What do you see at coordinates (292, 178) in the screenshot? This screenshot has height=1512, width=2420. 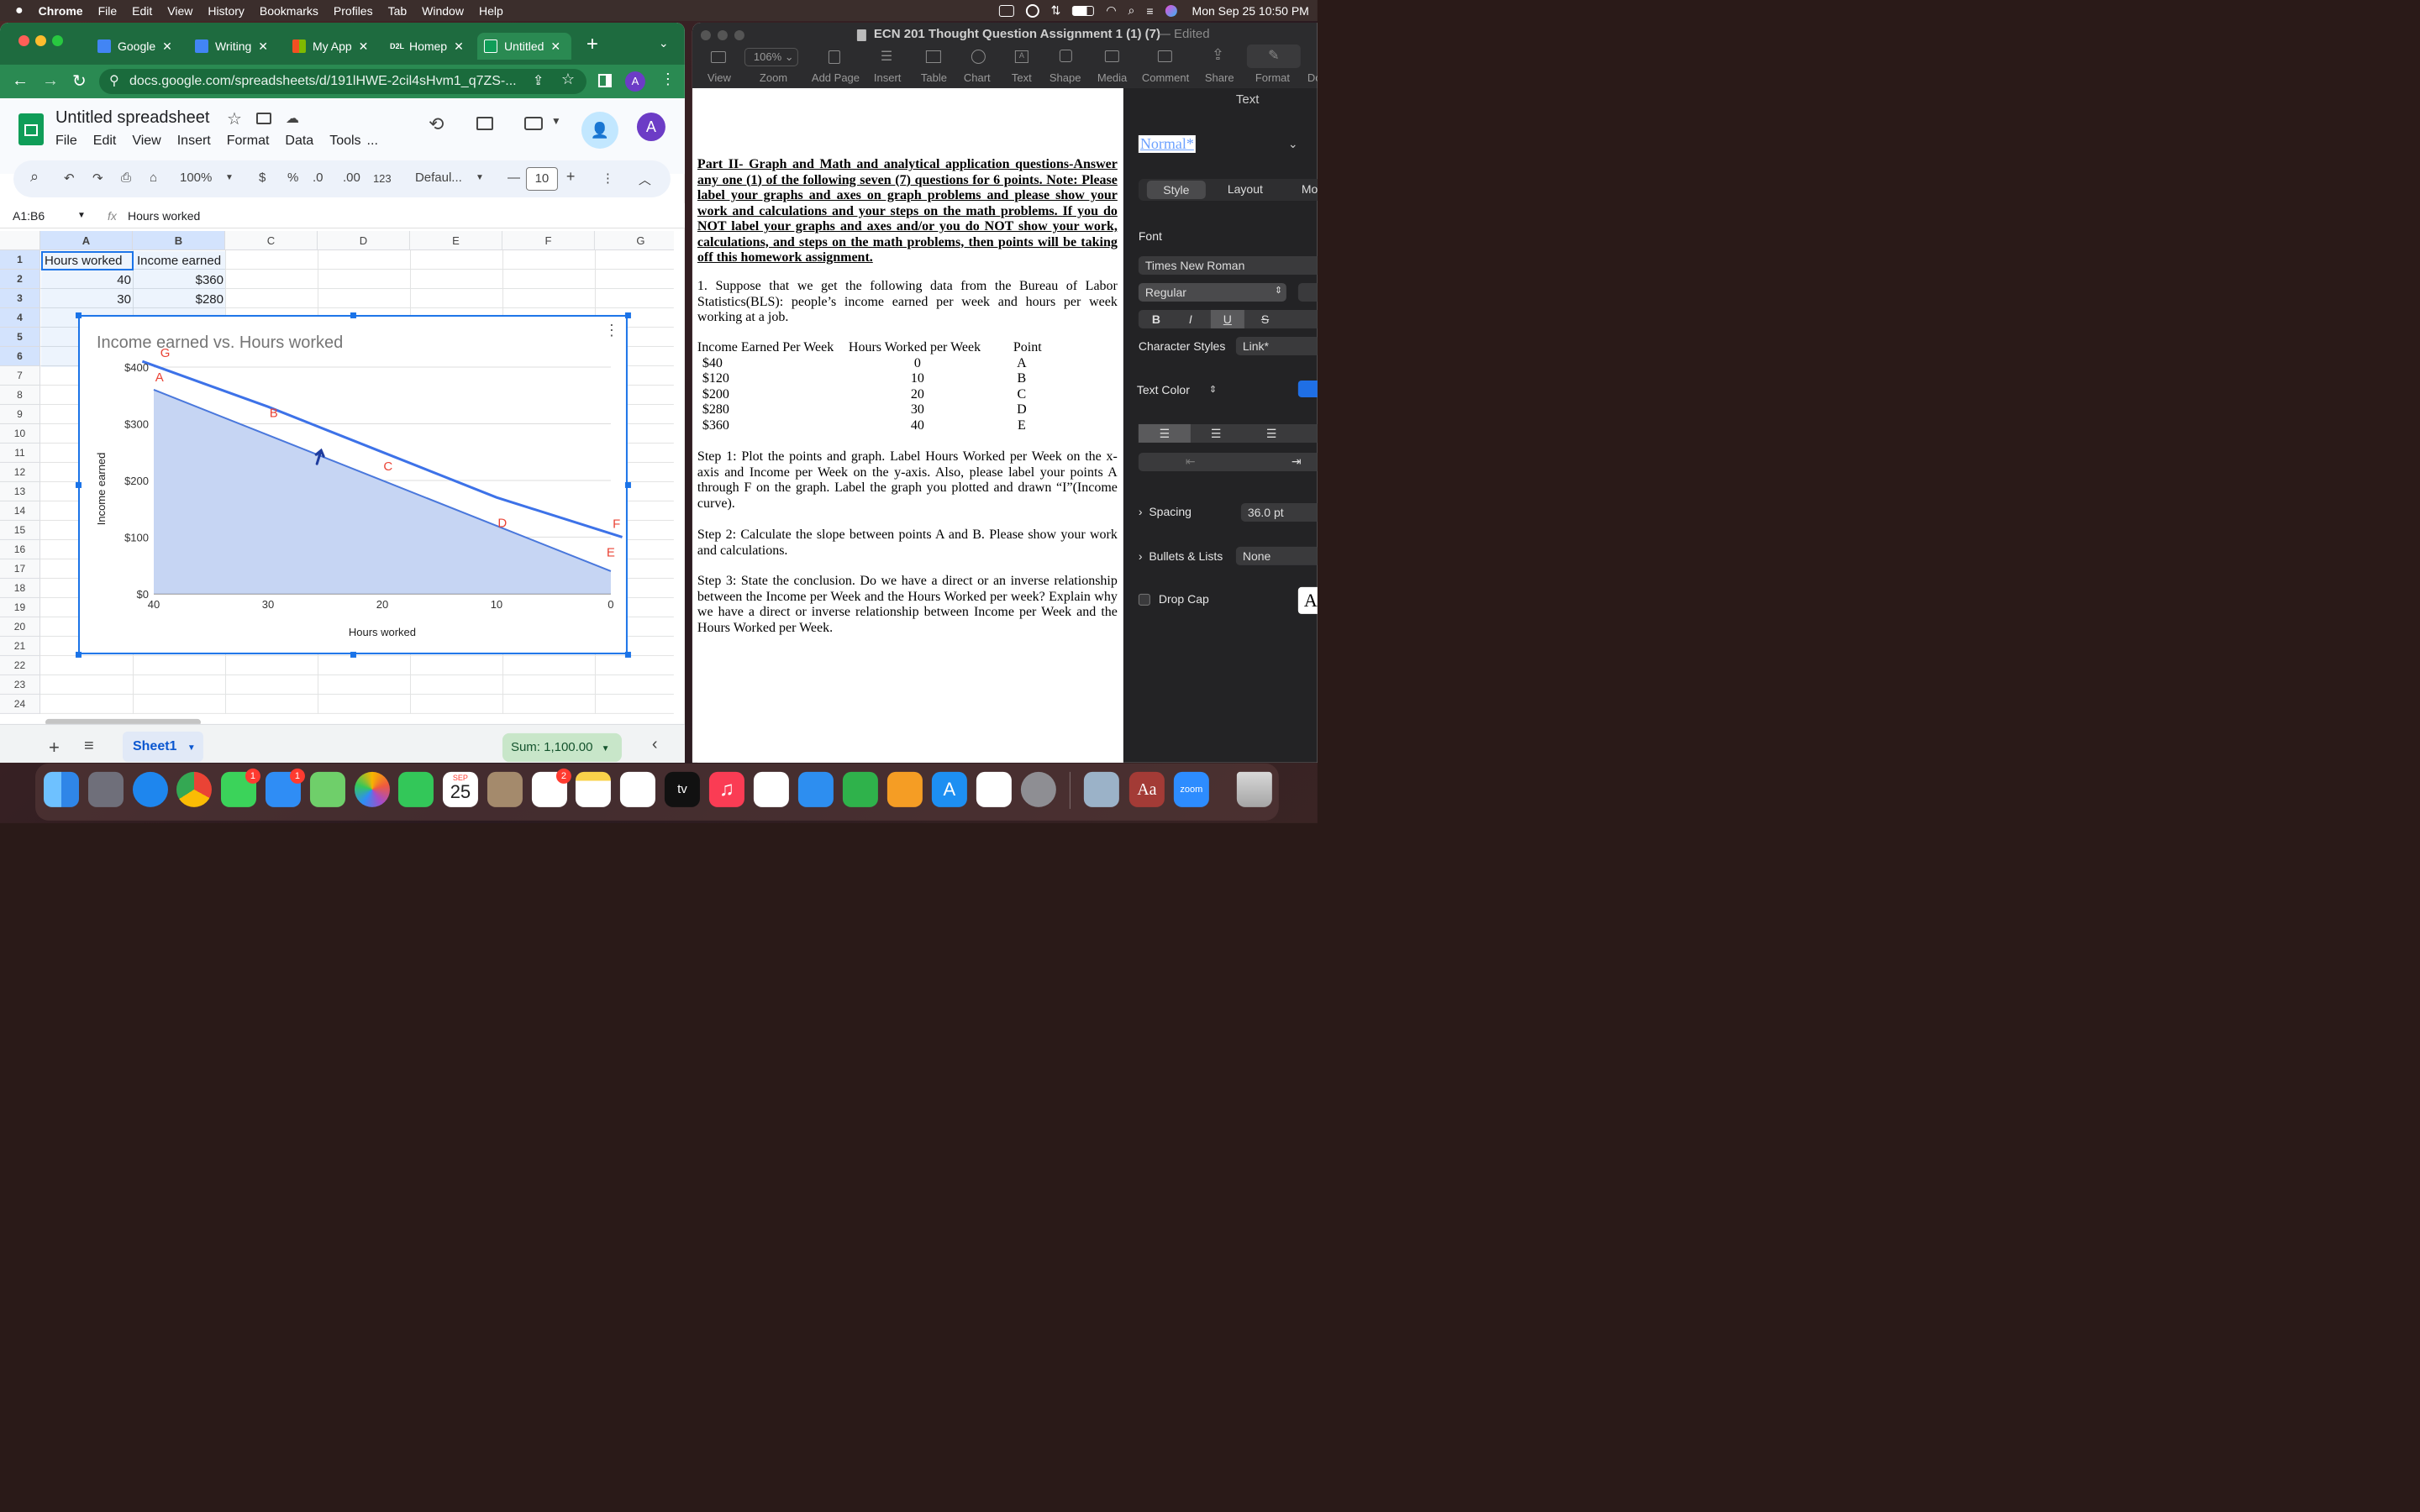 I see `format-percent-button: %` at bounding box center [292, 178].